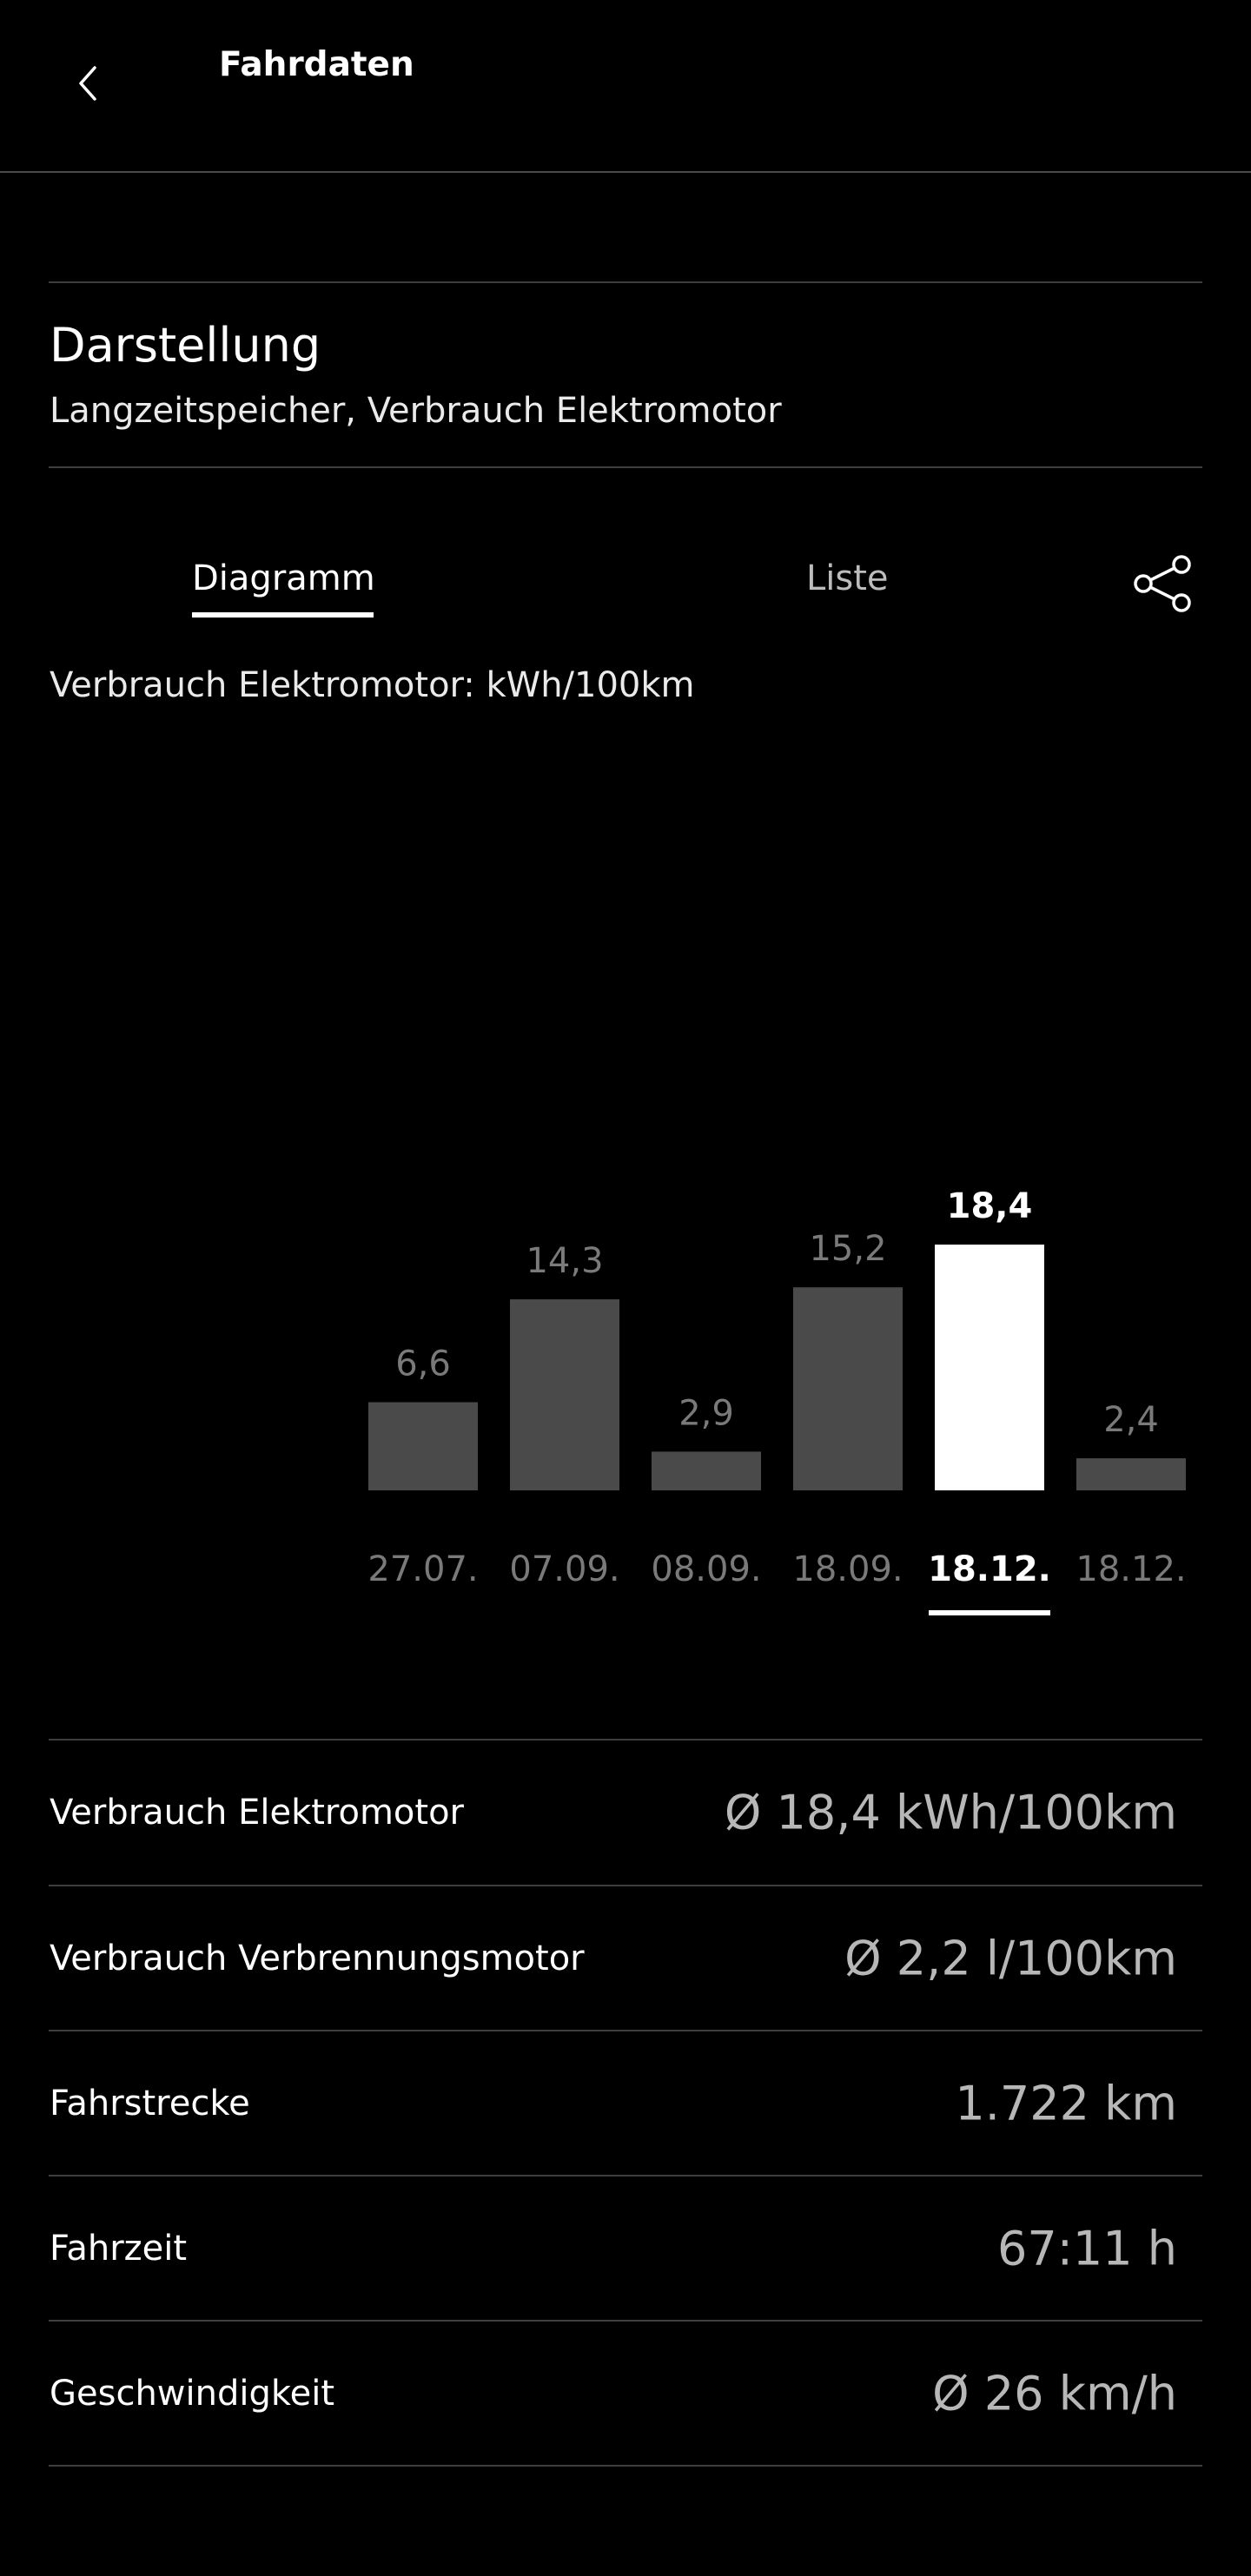  What do you see at coordinates (564, 1261) in the screenshot?
I see `chart-value-label: 14,3` at bounding box center [564, 1261].